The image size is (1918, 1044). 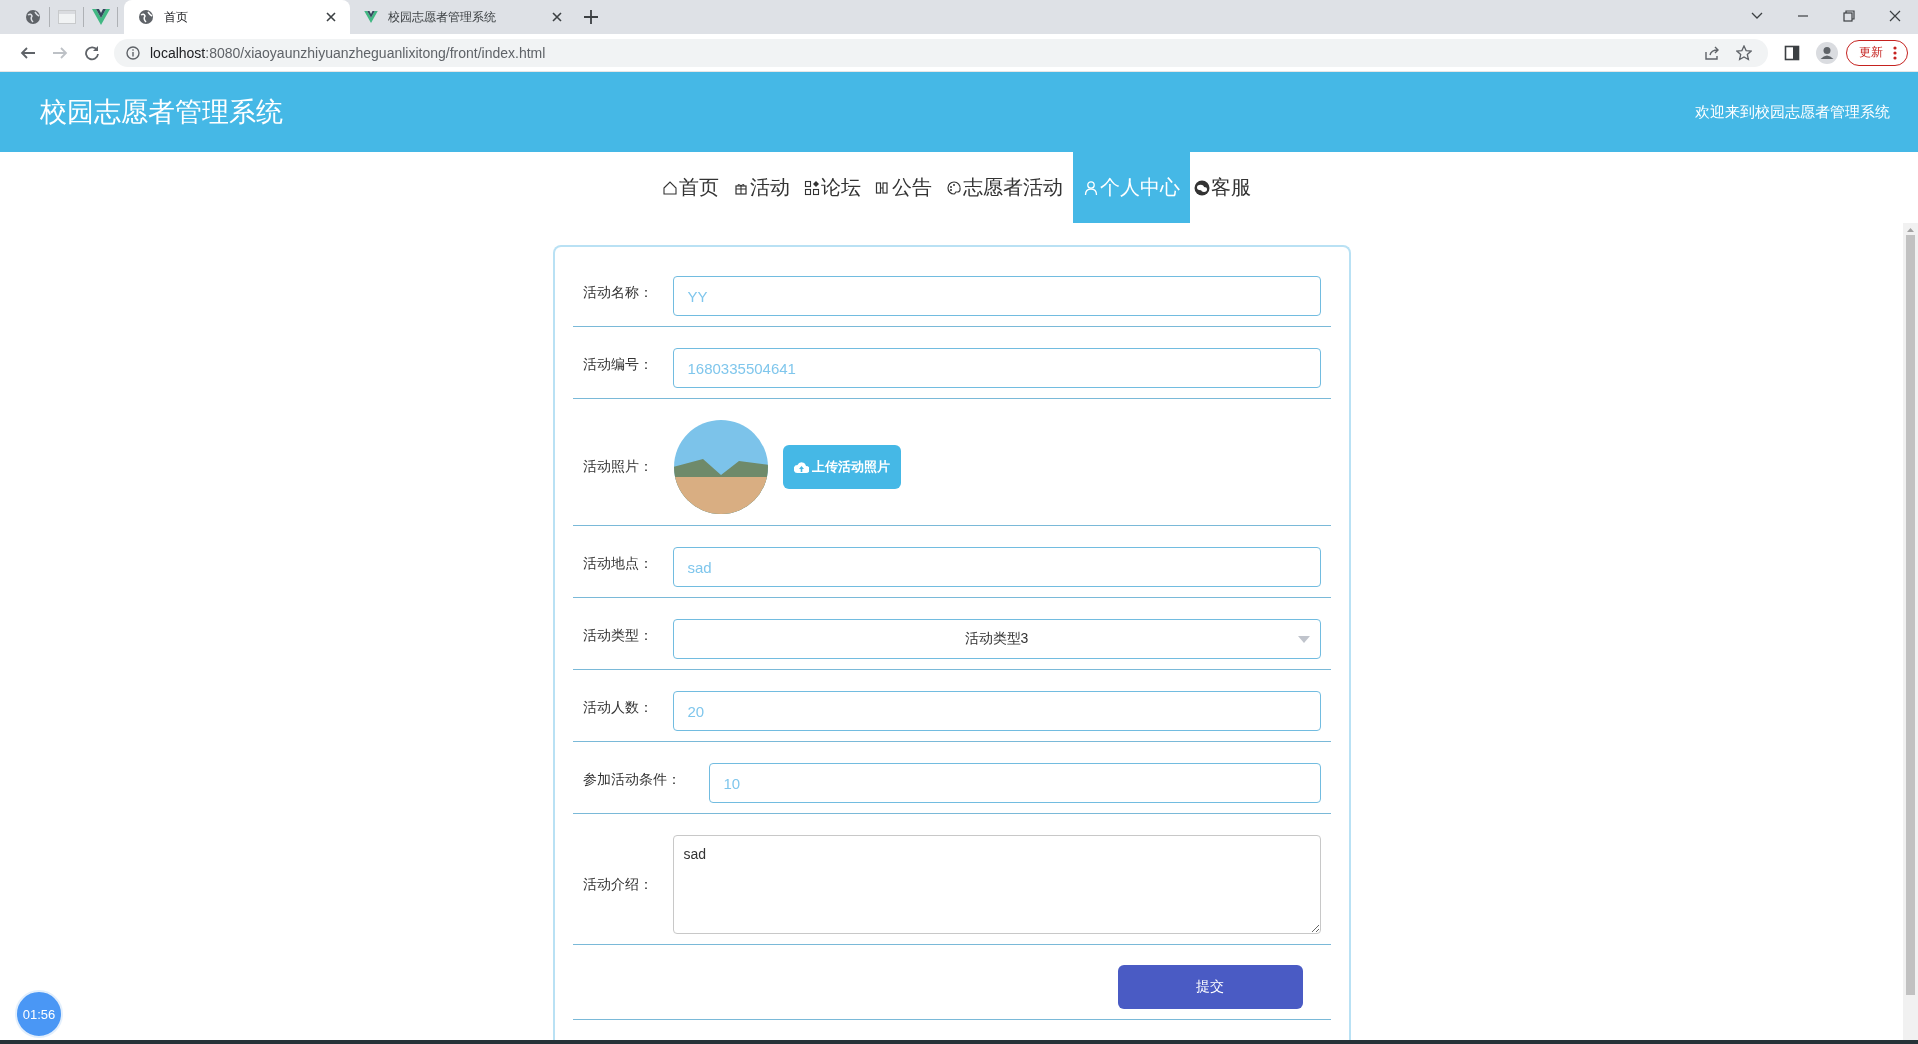 I want to click on field-label: 活动介绍：, so click(x=618, y=884).